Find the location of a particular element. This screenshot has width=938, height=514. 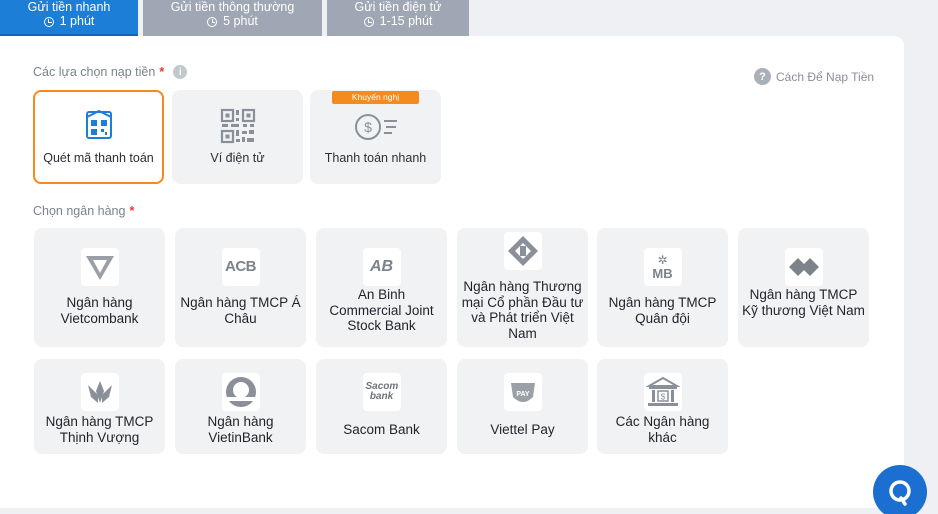

bank-techcombank: Ngân hàng TMCP Kỹ thương Việt Nam is located at coordinates (803, 287).